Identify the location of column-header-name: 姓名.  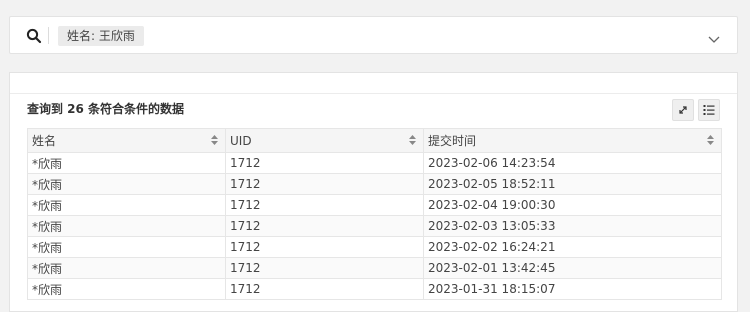
(126, 140).